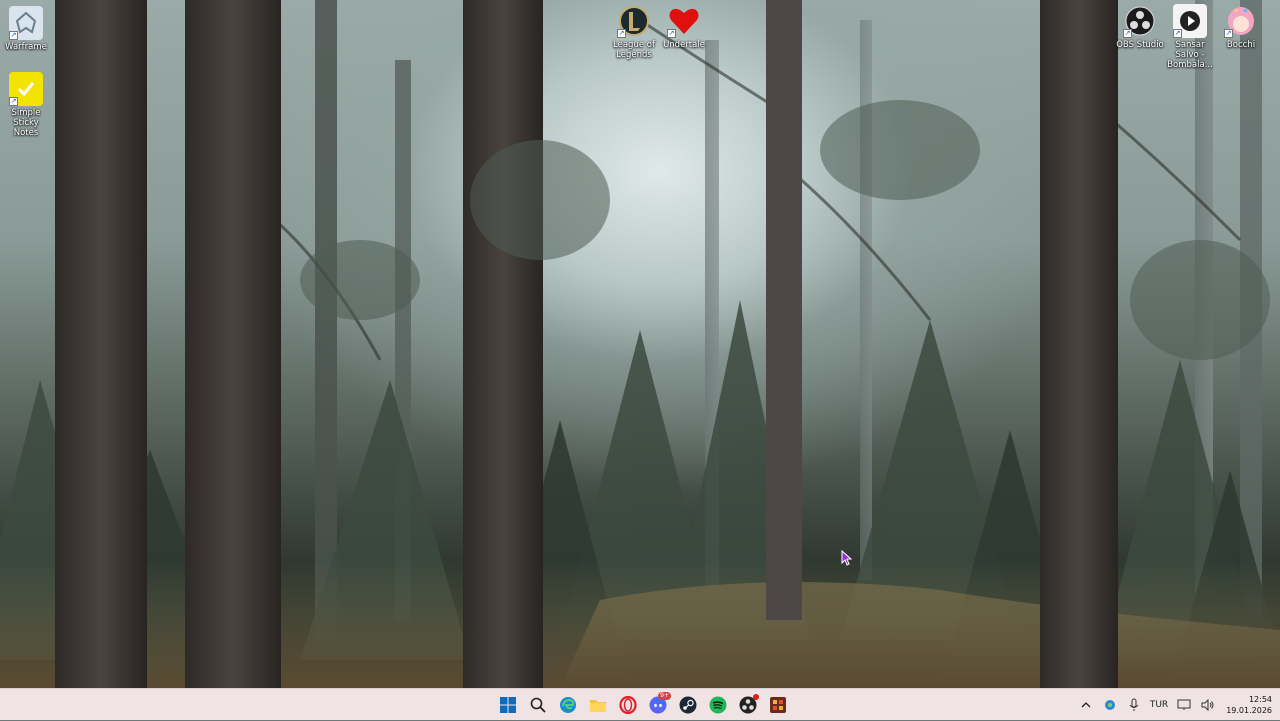 This screenshot has width=1280, height=721. I want to click on discord-badge: 9+, so click(664, 696).